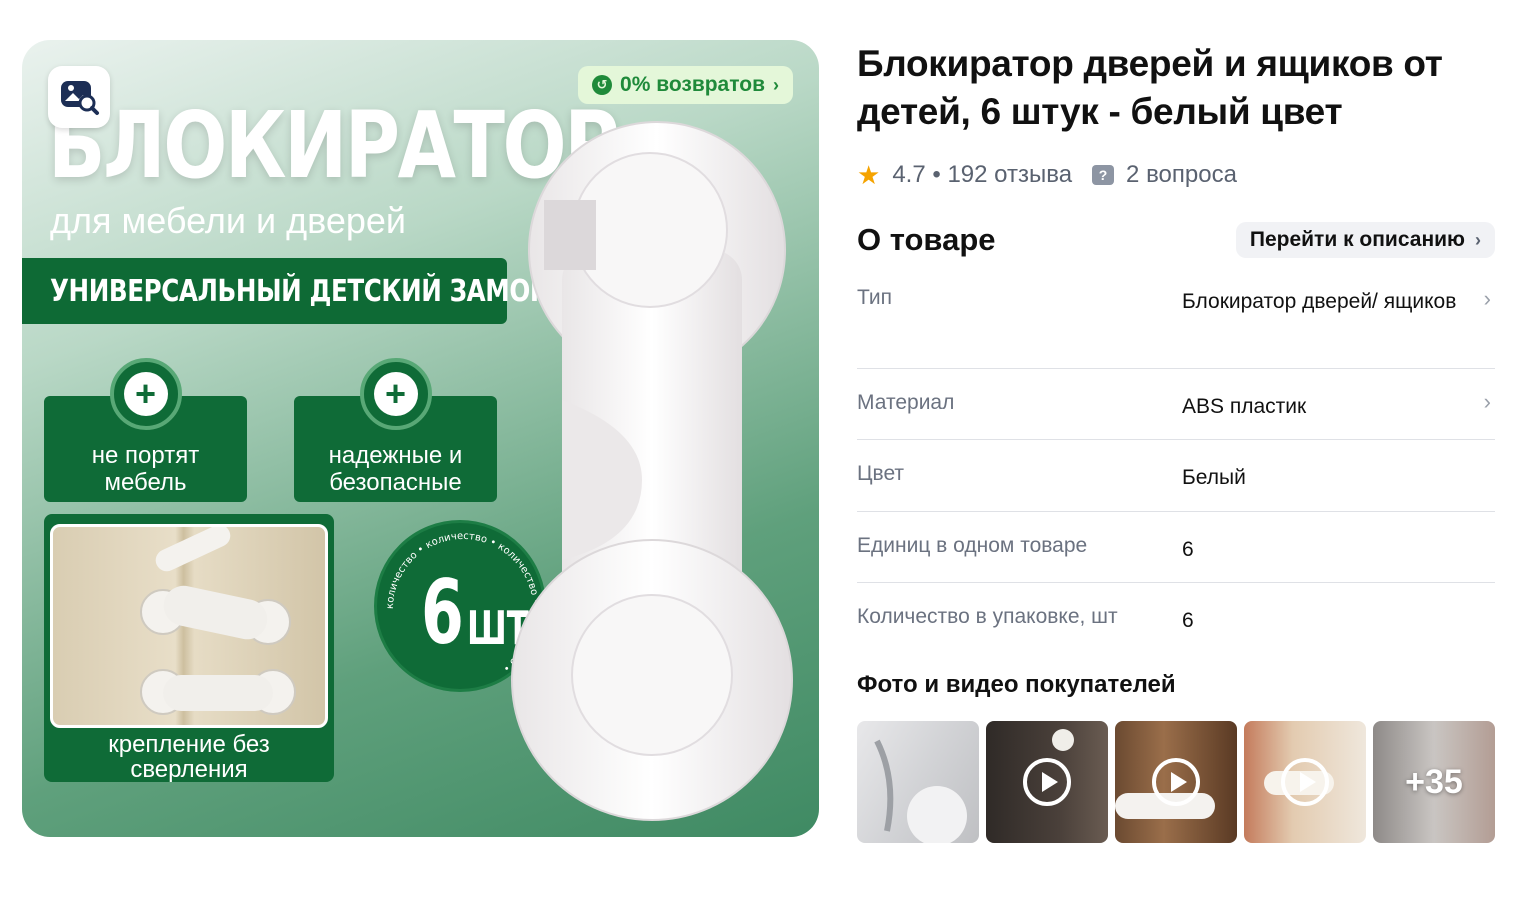  I want to click on more-media-thumb: +35, so click(1434, 782).